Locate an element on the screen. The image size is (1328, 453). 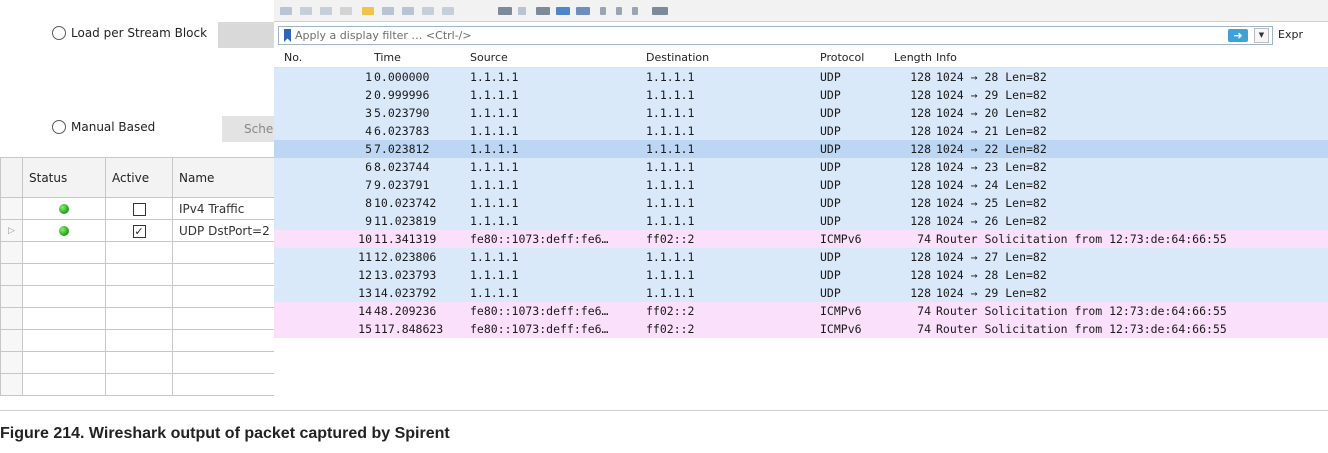
go-forward-icon is located at coordinates (408, 11).